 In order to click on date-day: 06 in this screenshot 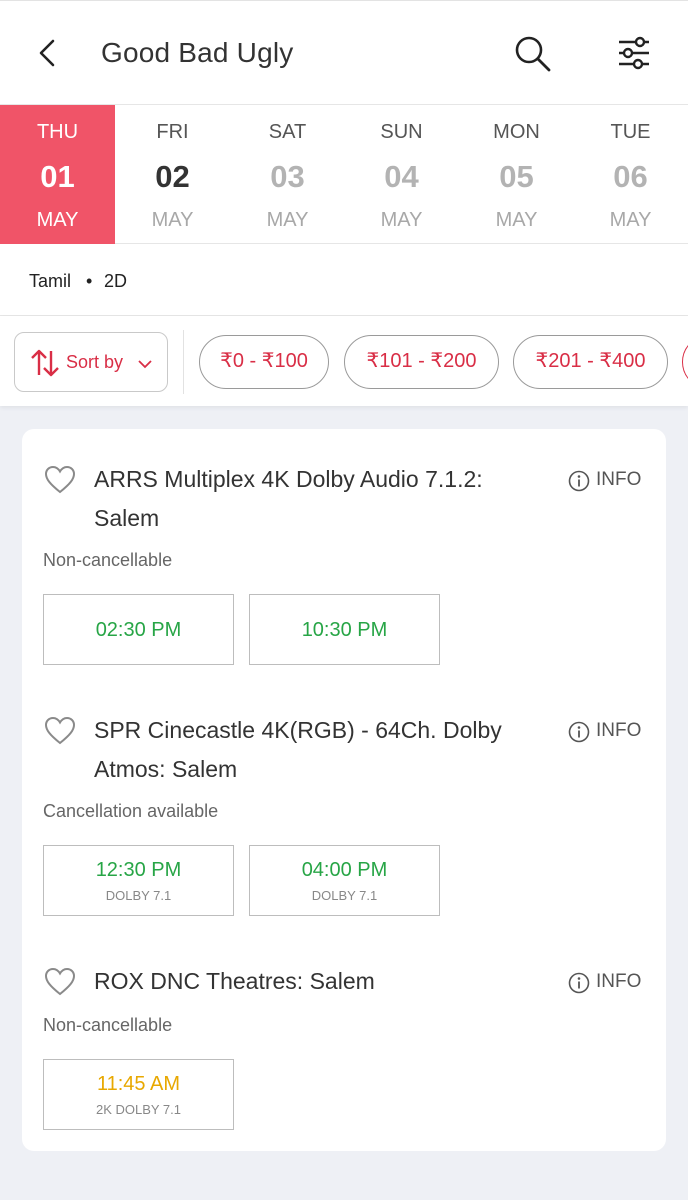, I will do `click(630, 176)`.